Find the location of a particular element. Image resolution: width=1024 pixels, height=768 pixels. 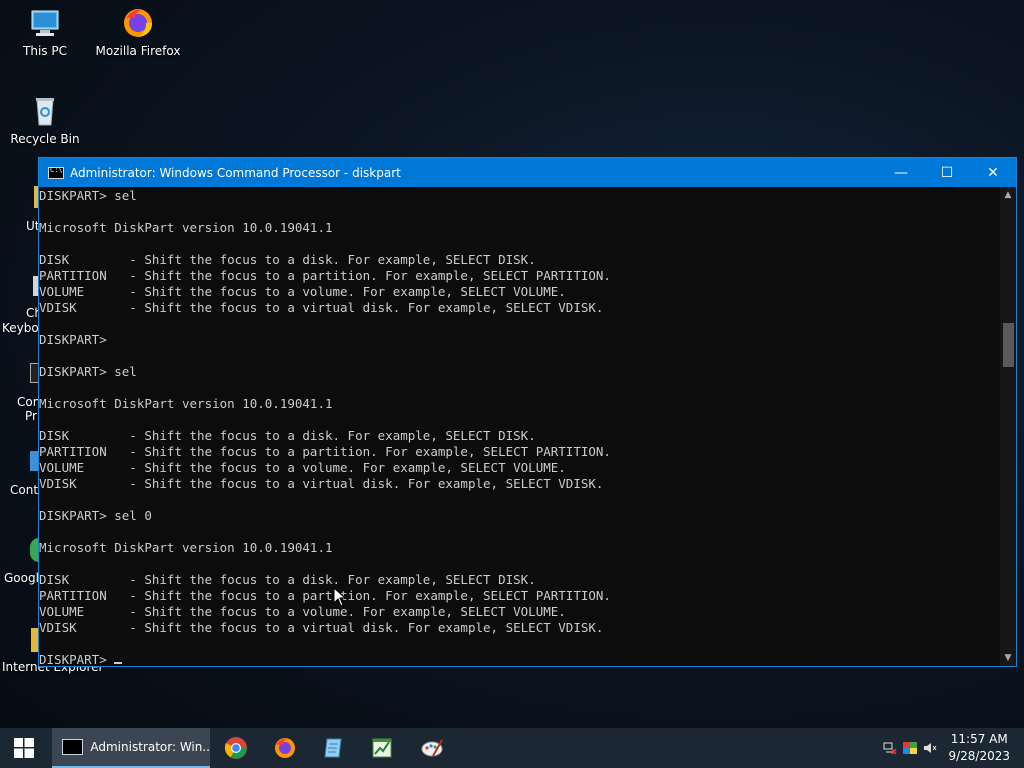

desktop-icon-recycle-bin: Recycle Bin is located at coordinates (45, 120).